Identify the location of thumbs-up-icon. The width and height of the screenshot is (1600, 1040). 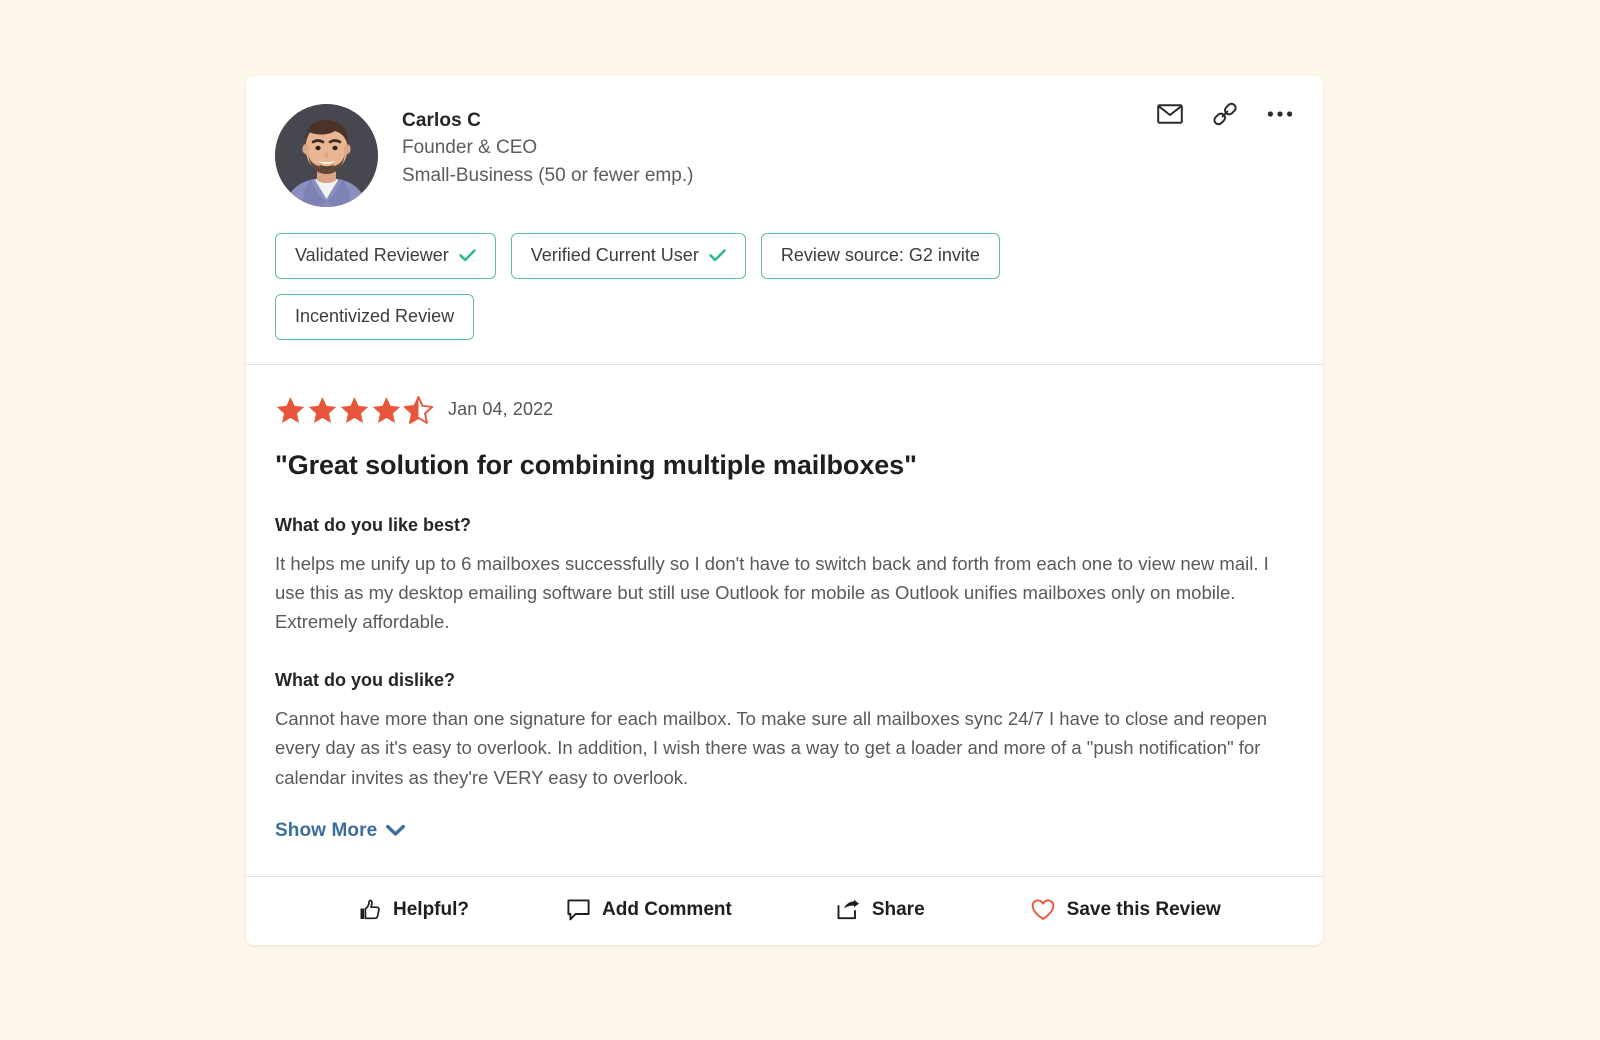
(370, 910).